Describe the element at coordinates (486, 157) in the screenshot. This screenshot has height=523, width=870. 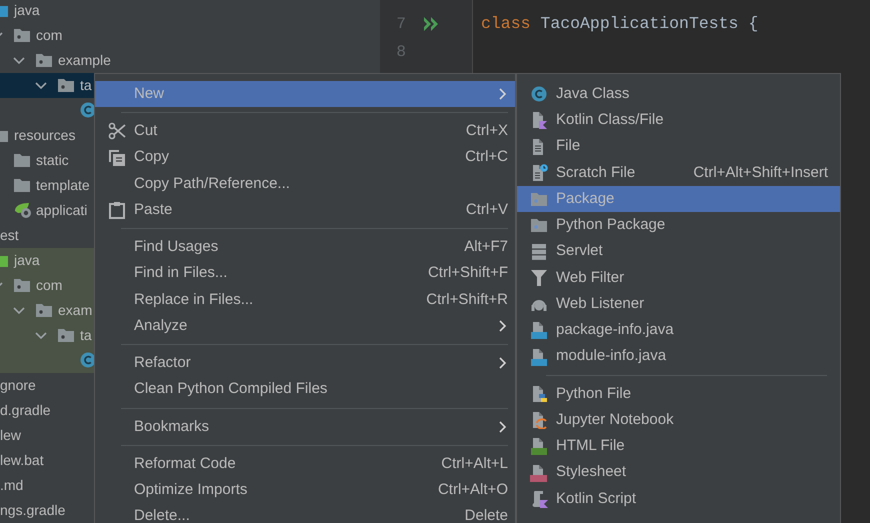
I see `shortcut-label: Ctrl+C` at that location.